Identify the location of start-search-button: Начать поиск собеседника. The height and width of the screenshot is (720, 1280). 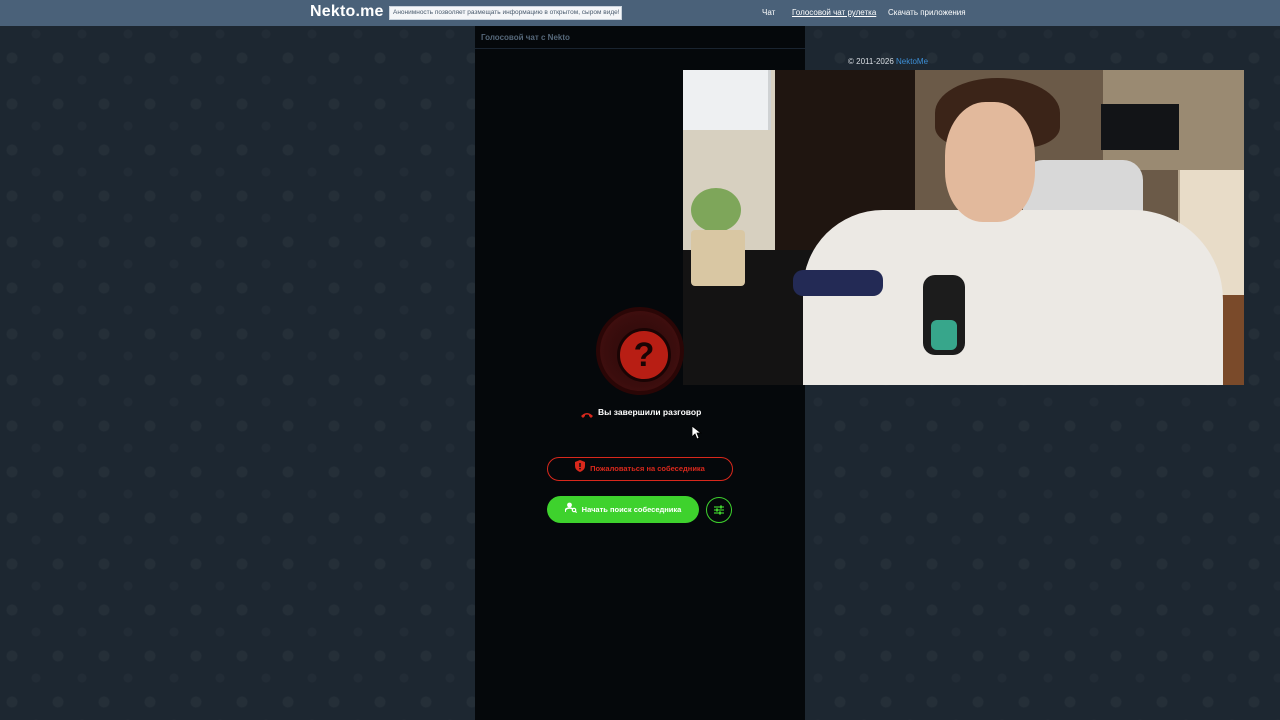
(623, 509).